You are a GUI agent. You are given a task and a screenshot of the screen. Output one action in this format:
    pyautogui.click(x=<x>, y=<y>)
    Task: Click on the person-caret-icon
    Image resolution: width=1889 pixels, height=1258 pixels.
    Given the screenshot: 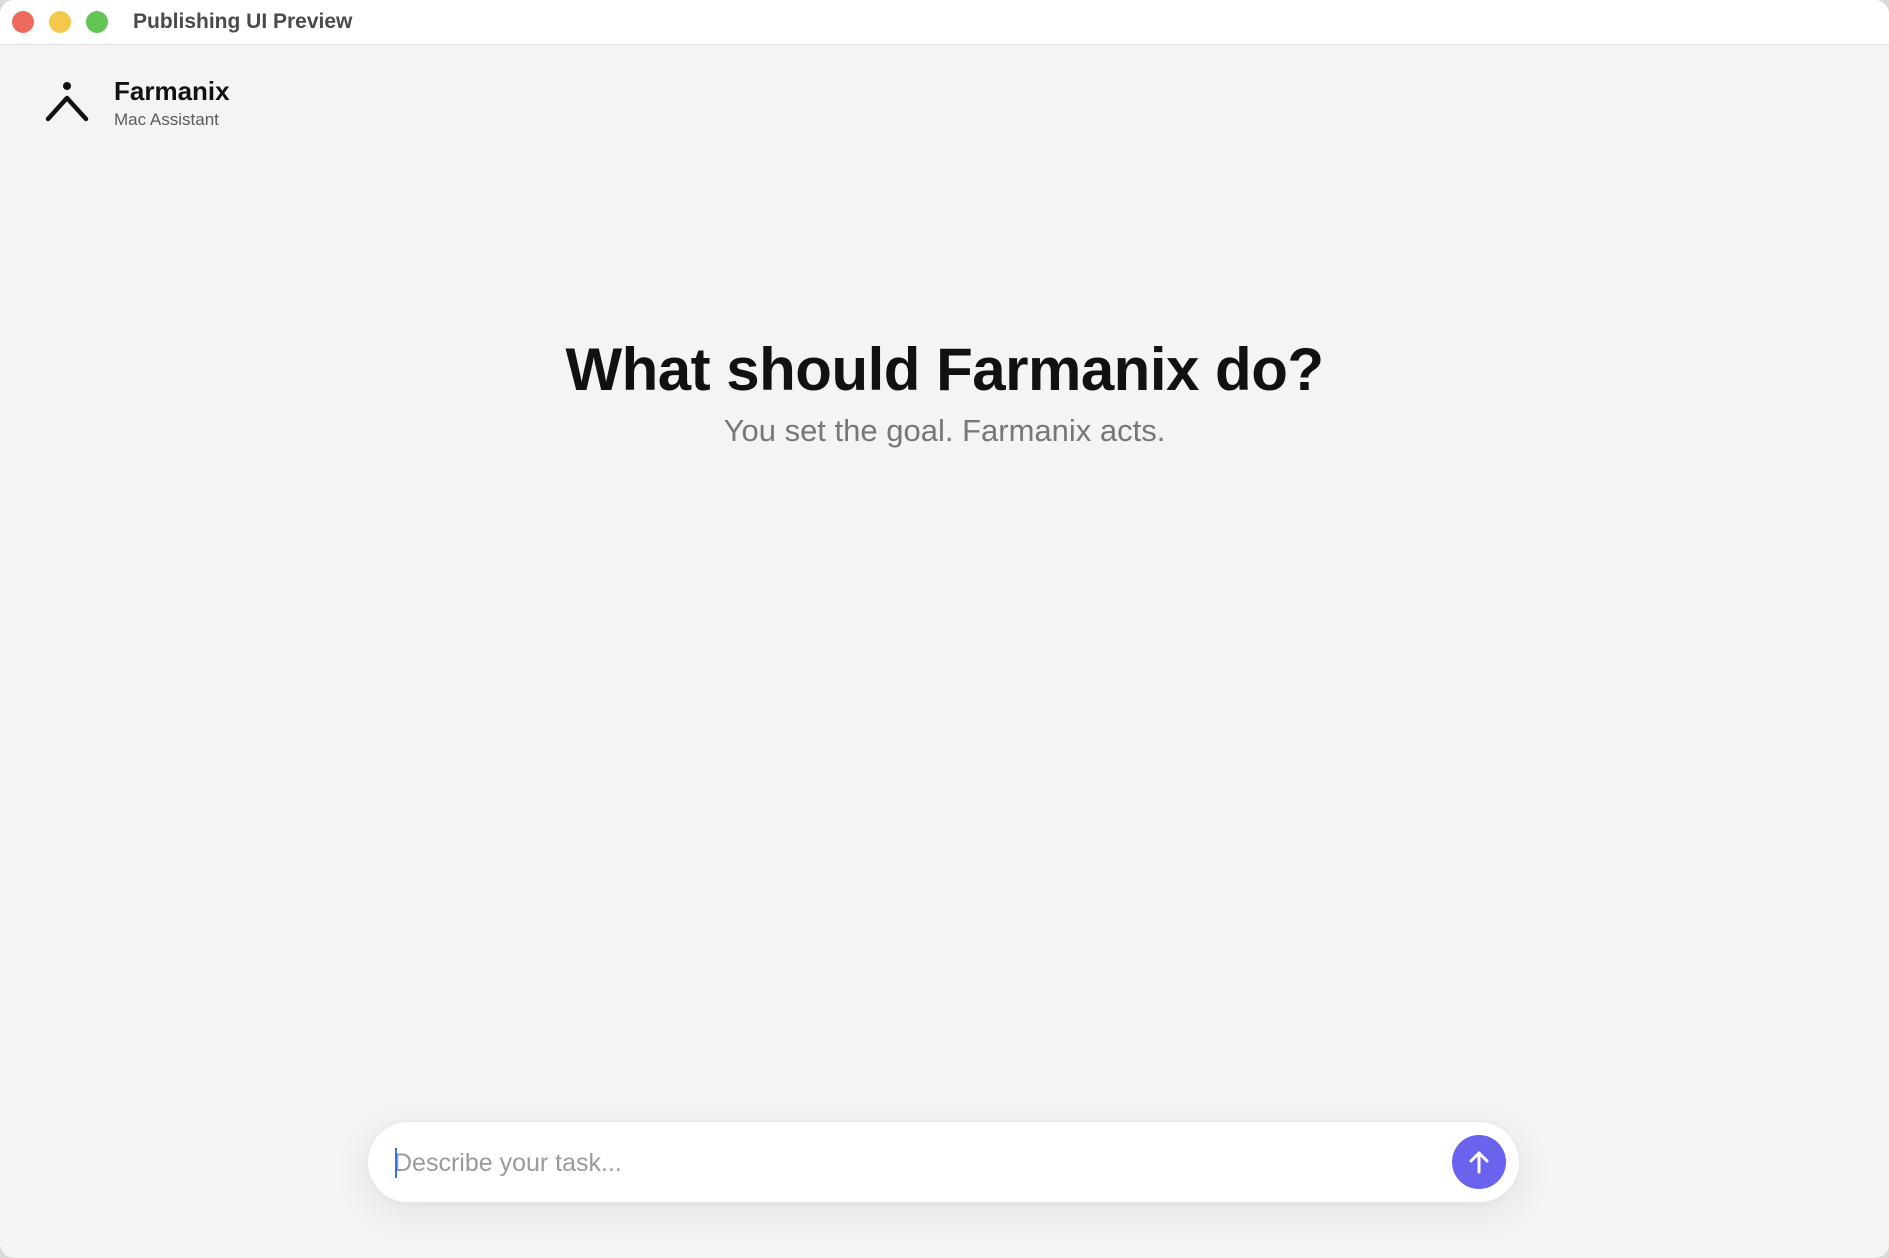 What is the action you would take?
    pyautogui.click(x=67, y=104)
    